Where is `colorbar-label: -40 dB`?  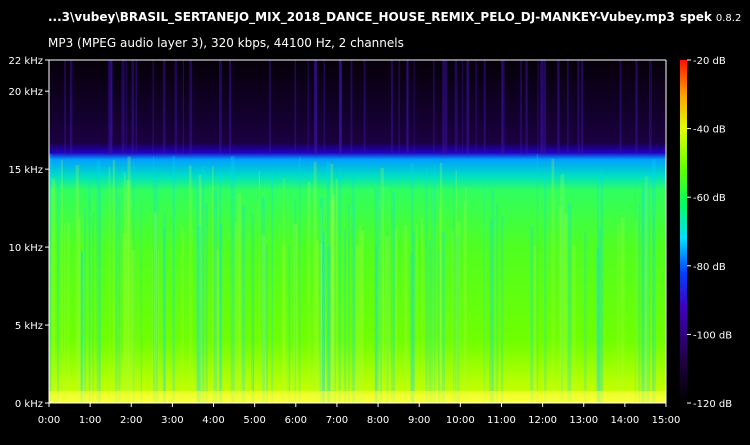
colorbar-label: -40 dB is located at coordinates (709, 130).